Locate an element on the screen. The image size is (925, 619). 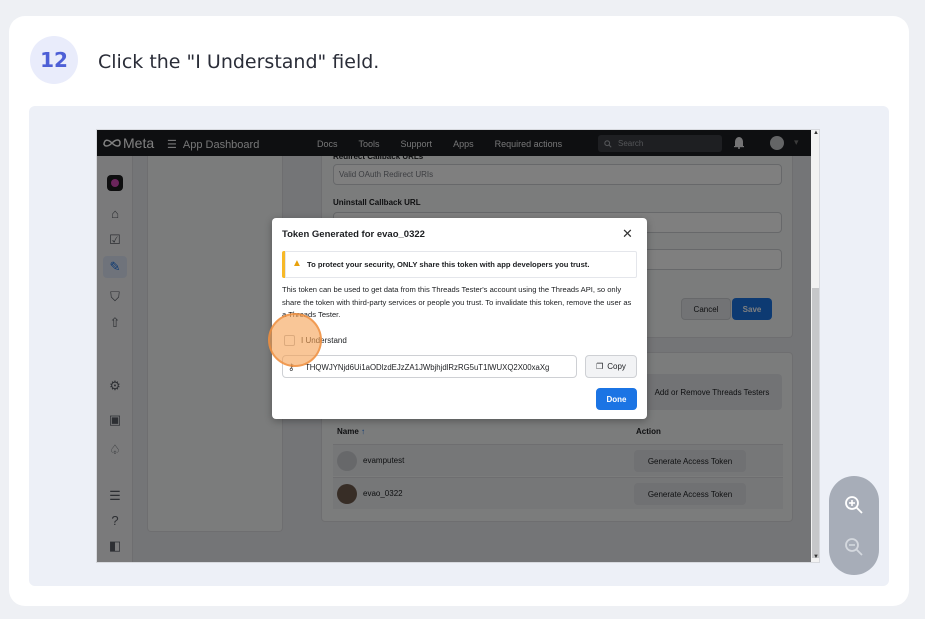
scrollbar: ▲ ▼ is located at coordinates (815, 346).